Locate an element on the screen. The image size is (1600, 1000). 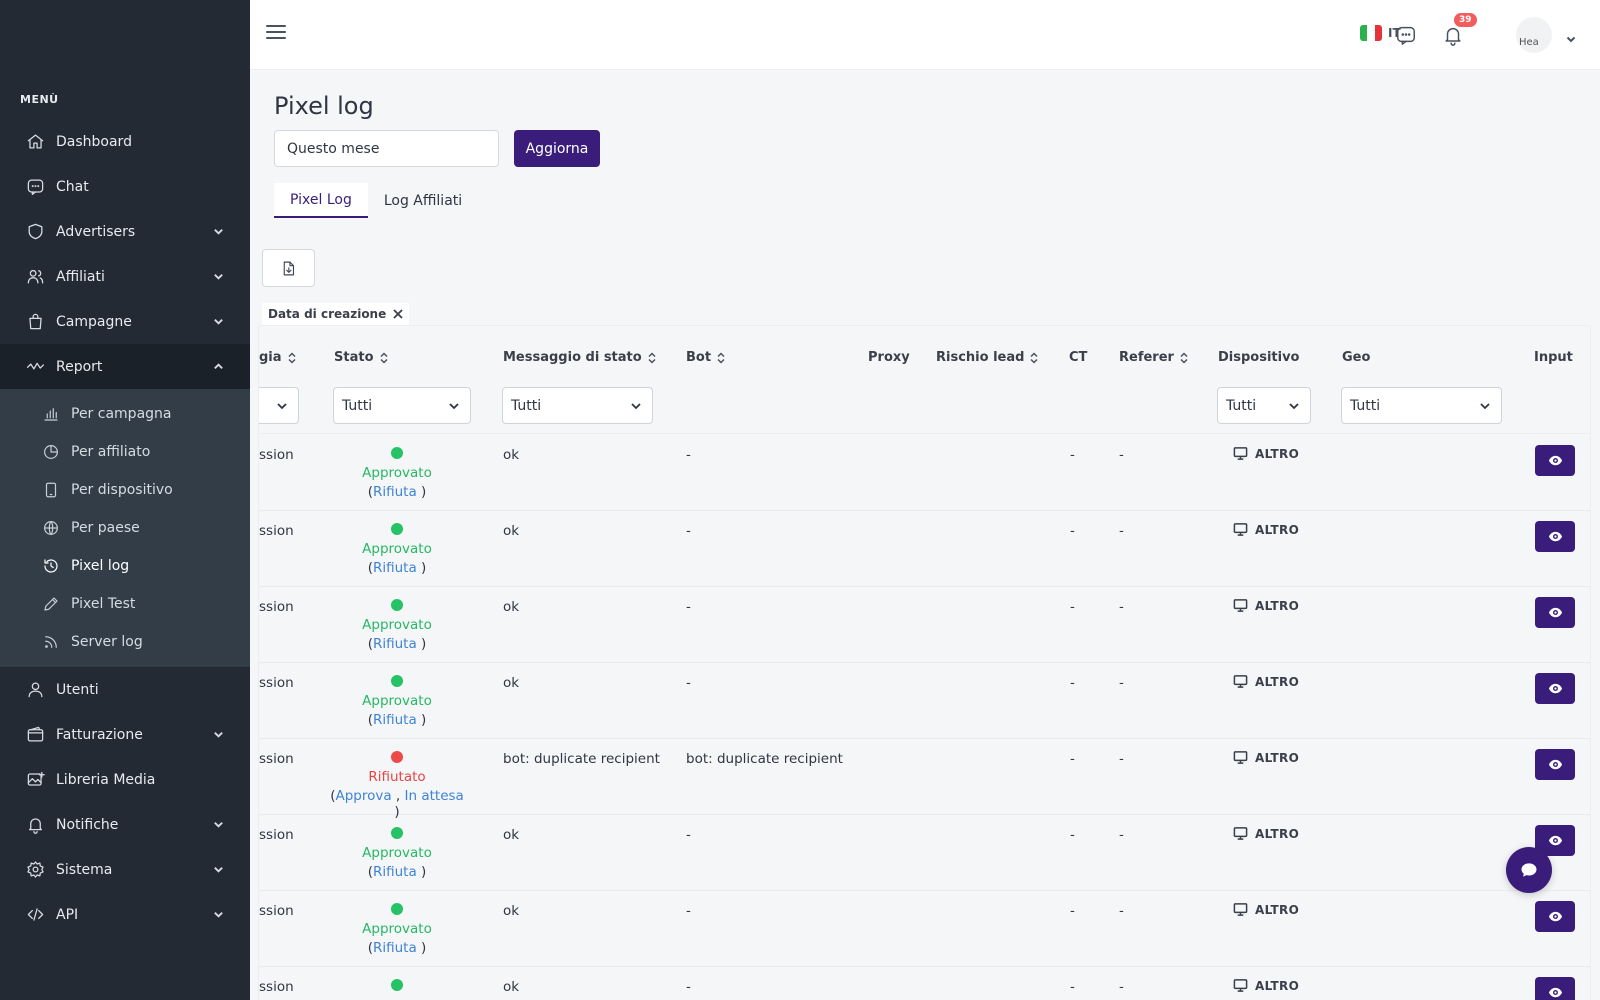
type-cell: ssion is located at coordinates (276, 835).